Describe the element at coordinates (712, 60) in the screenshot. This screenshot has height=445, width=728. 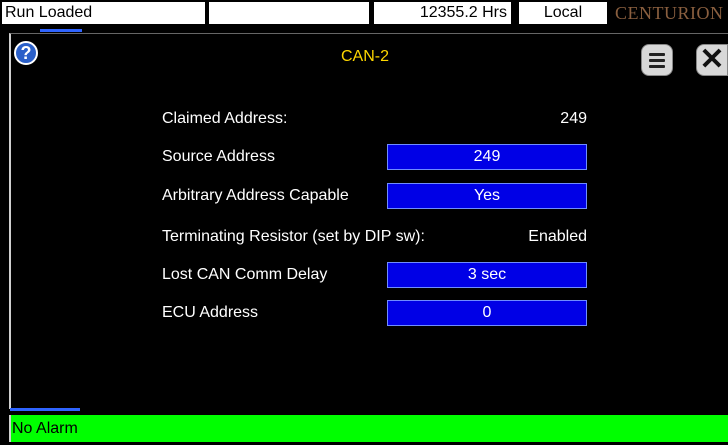
I see `close-icon: ✕` at that location.